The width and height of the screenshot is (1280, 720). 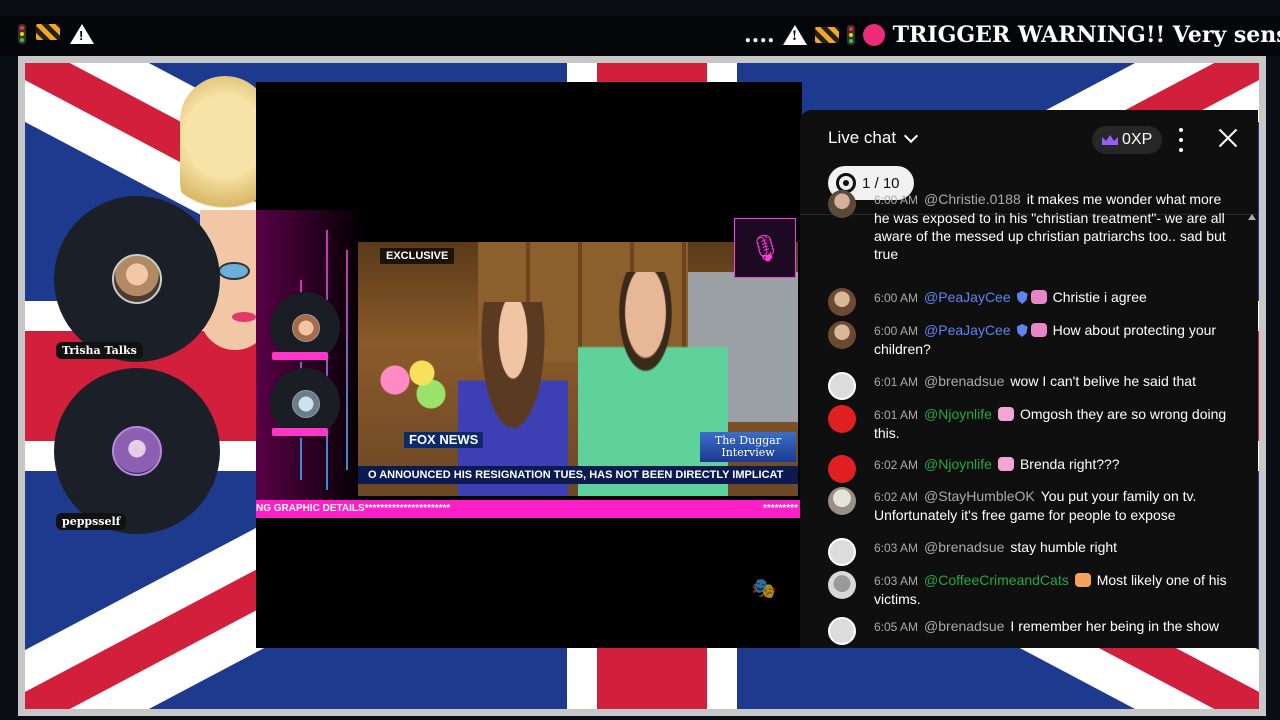 What do you see at coordinates (640, 36) in the screenshot?
I see `ticker-bar: .... TRIGGER WARNING!! Very sensit` at bounding box center [640, 36].